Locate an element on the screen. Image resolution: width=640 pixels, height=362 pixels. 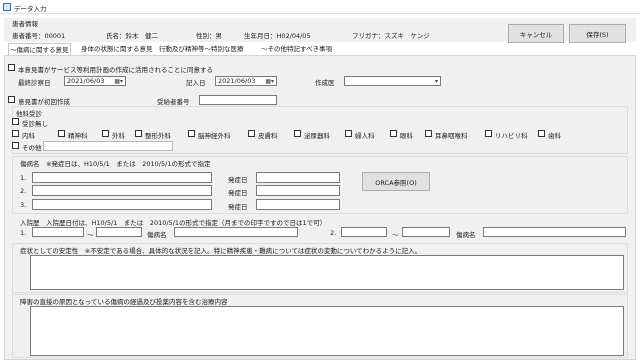
save-button: 保存(S) is located at coordinates (597, 33).